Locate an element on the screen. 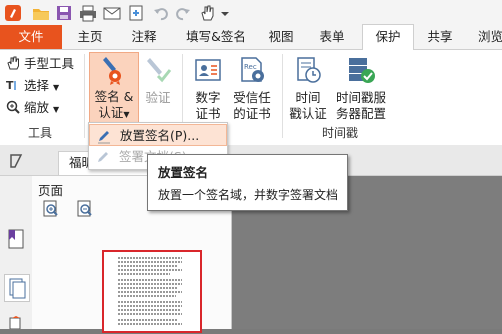 The height and width of the screenshot is (334, 502). page-thumbnail-text-lines is located at coordinates (150, 291).